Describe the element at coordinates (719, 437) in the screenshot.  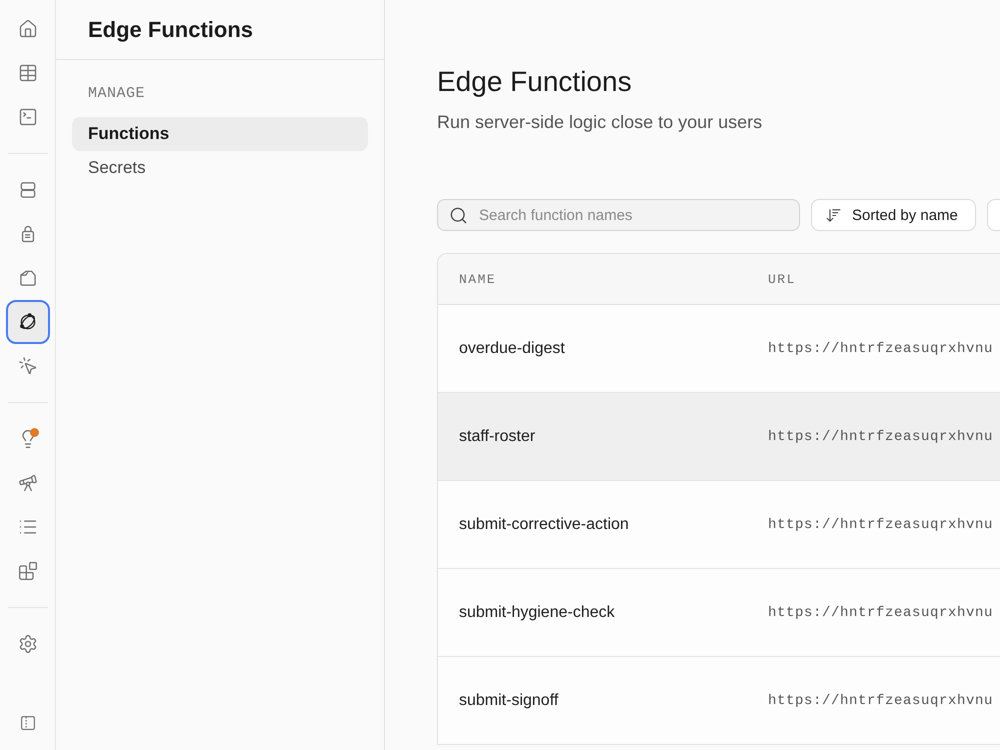
I see `table-row: staff-roster https://hntrfzeasuqrxhvnu` at that location.